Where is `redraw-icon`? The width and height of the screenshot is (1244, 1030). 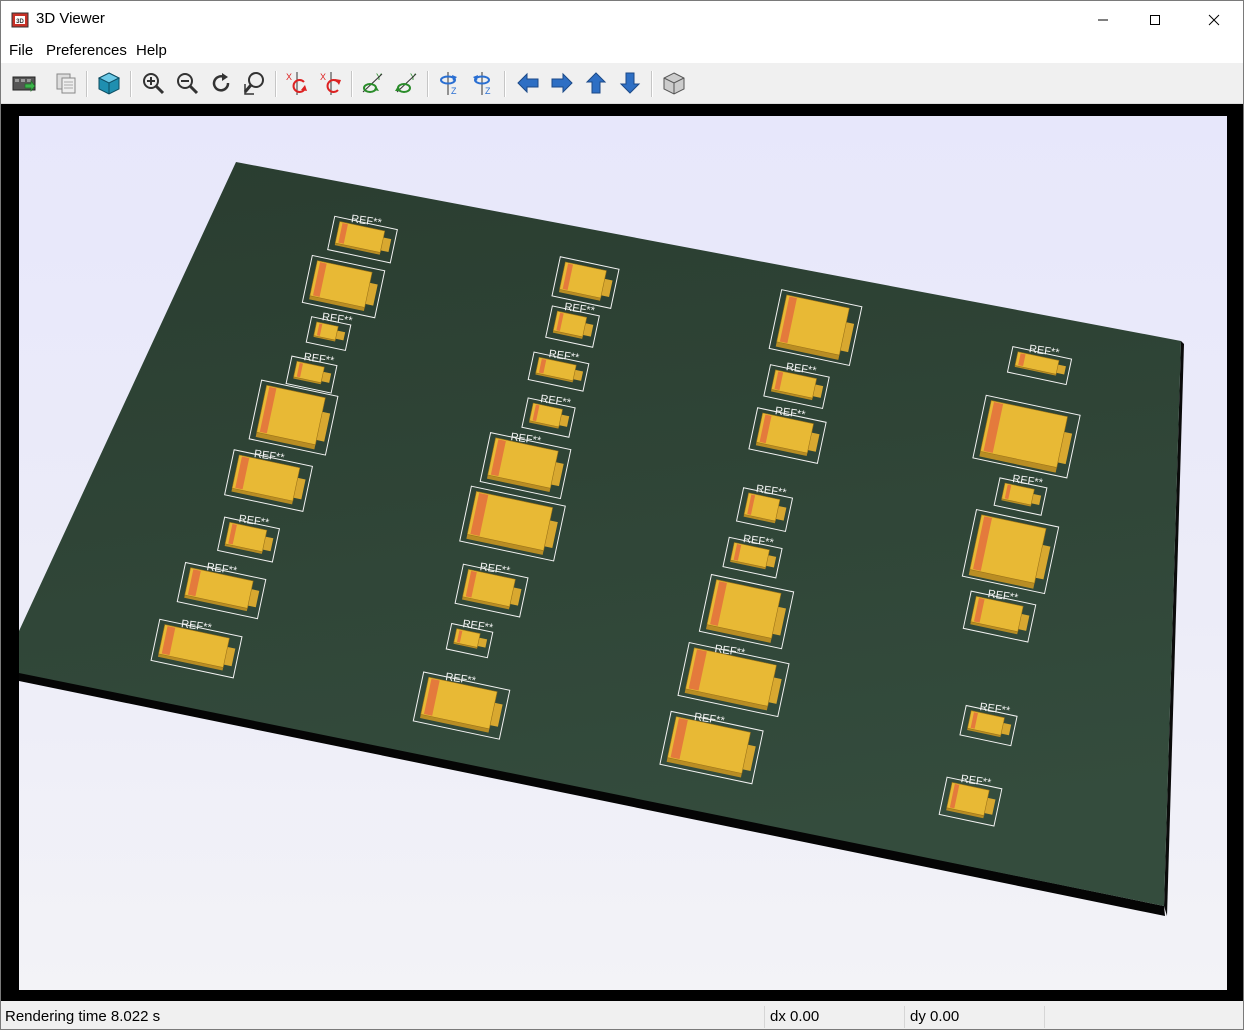
redraw-icon is located at coordinates (221, 82).